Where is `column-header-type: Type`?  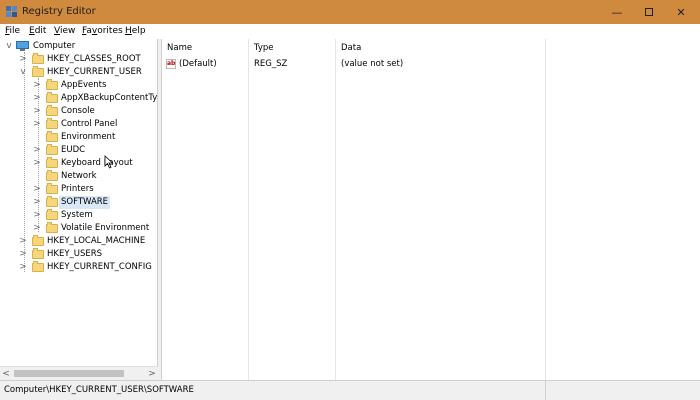
column-header-type: Type is located at coordinates (292, 48).